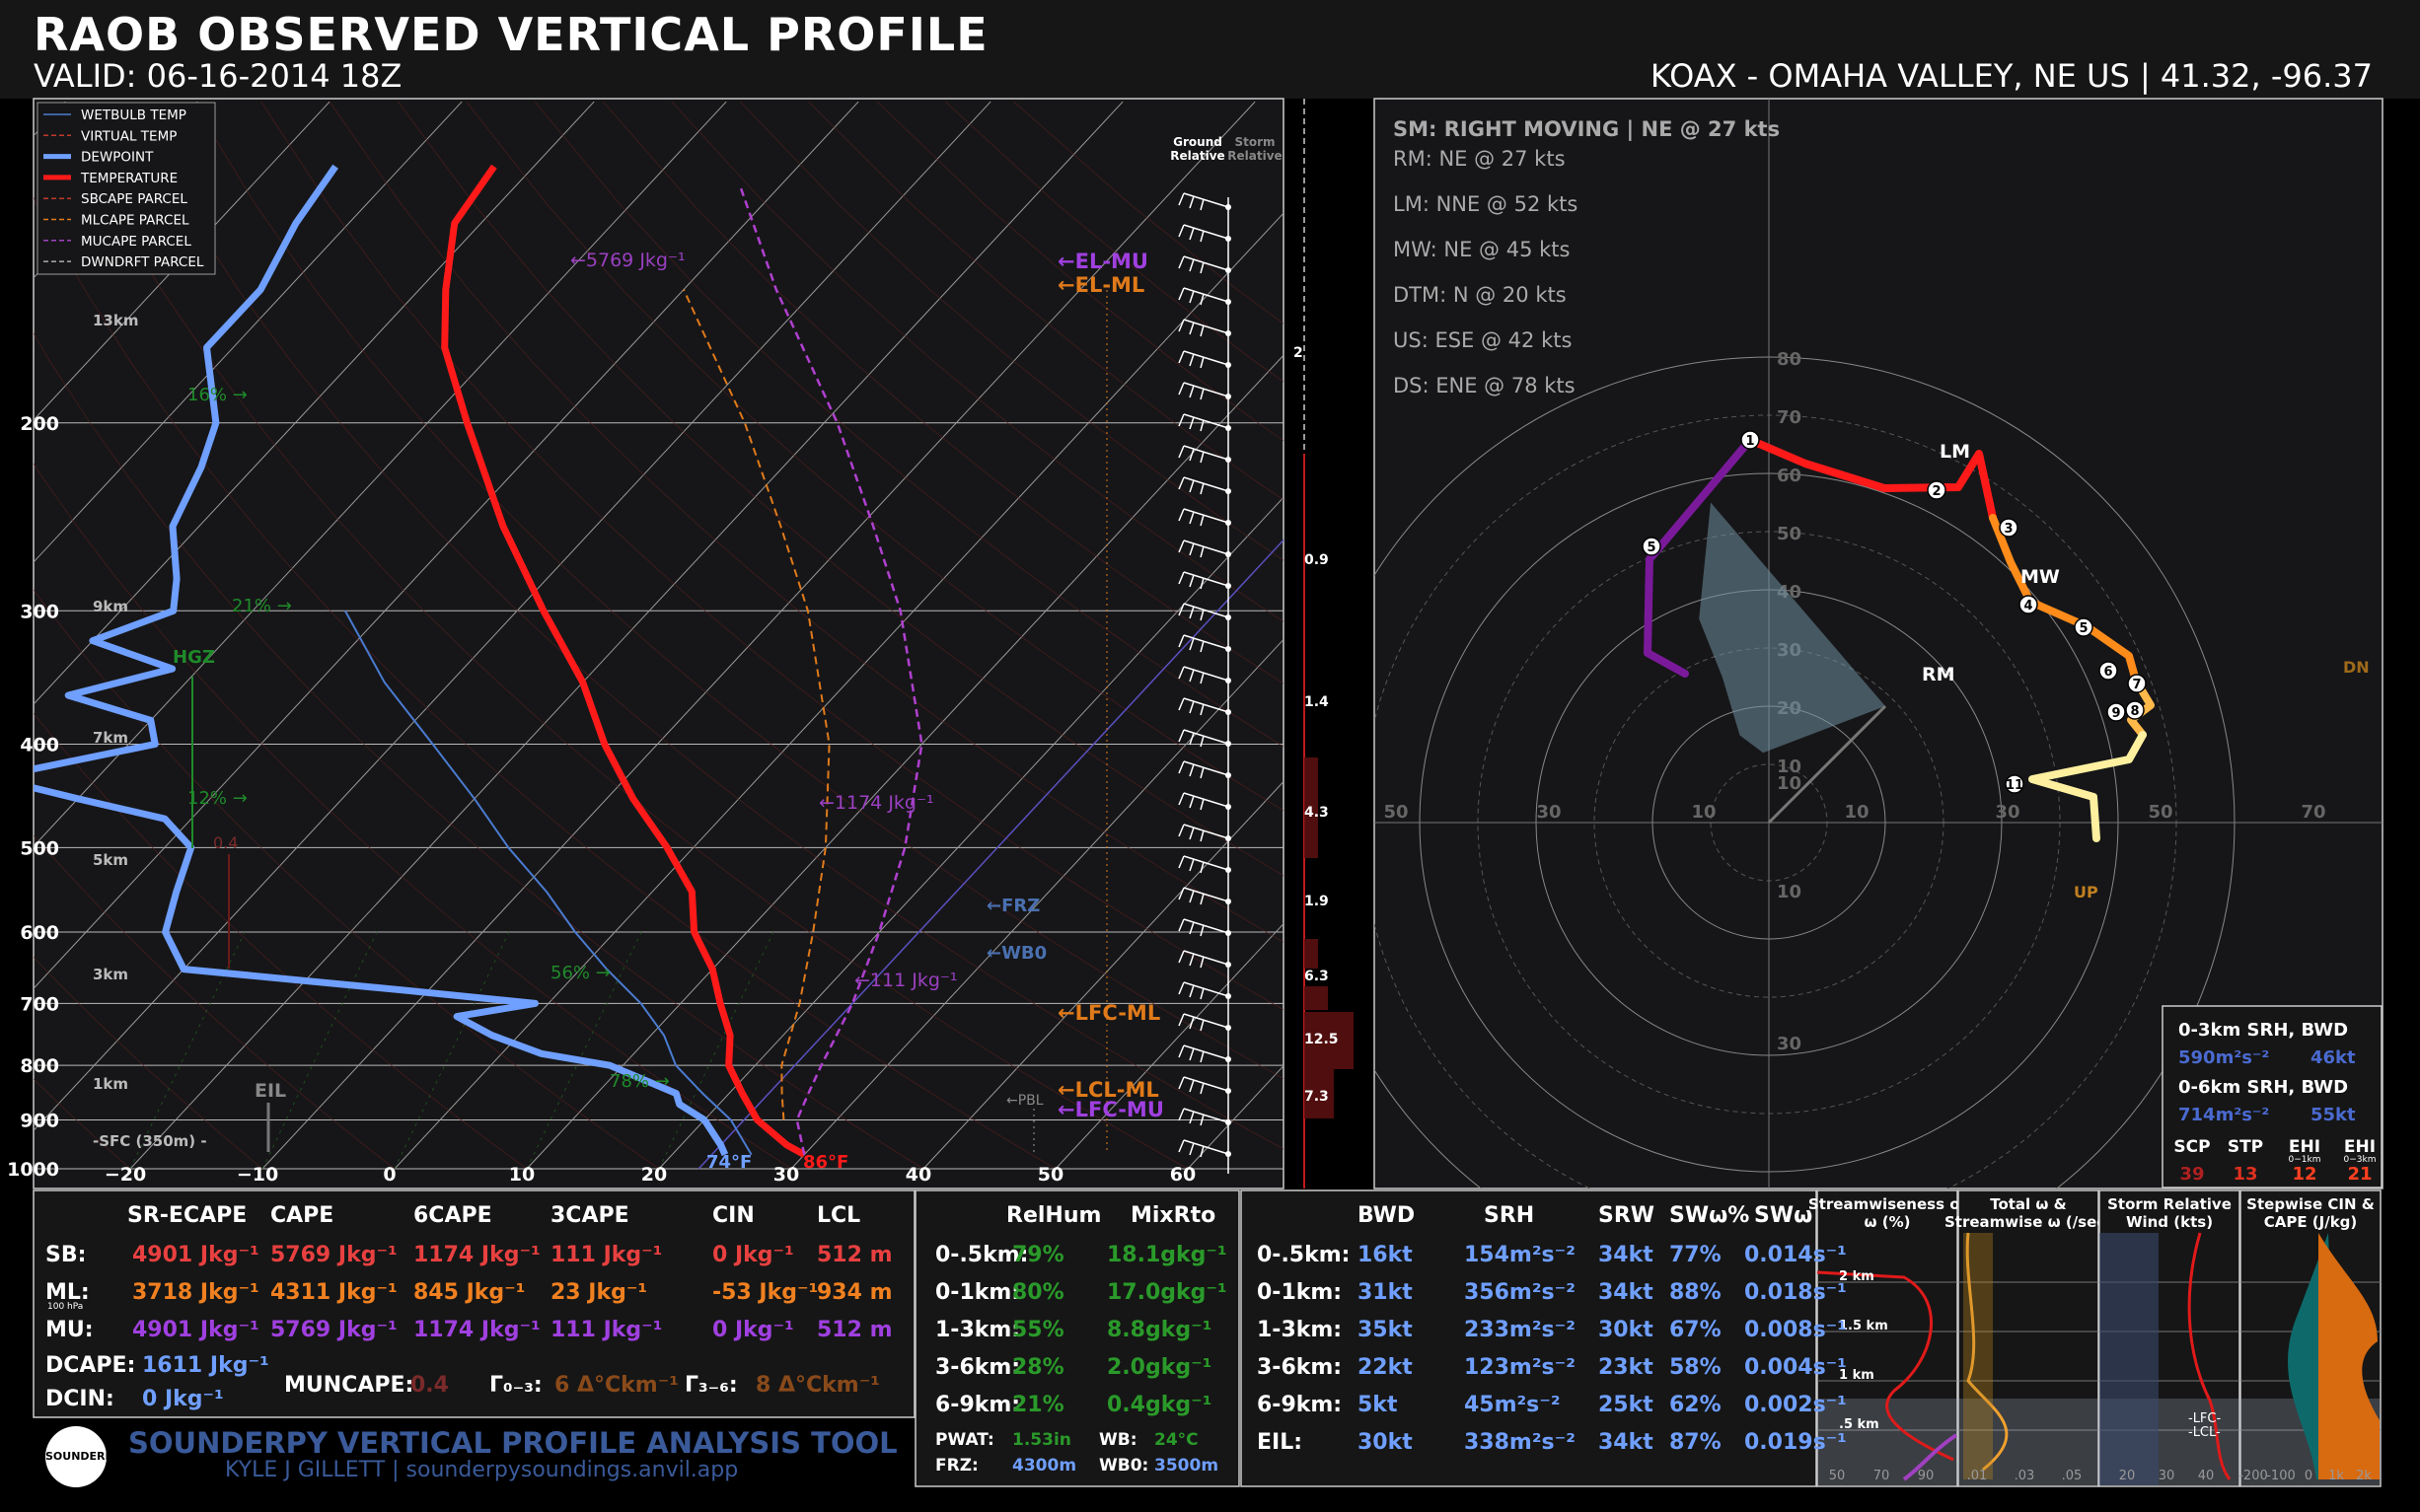  Describe the element at coordinates (1481, 249) in the screenshot. I see `storm-motion-entry: MW: NE @ 45 kts` at that location.